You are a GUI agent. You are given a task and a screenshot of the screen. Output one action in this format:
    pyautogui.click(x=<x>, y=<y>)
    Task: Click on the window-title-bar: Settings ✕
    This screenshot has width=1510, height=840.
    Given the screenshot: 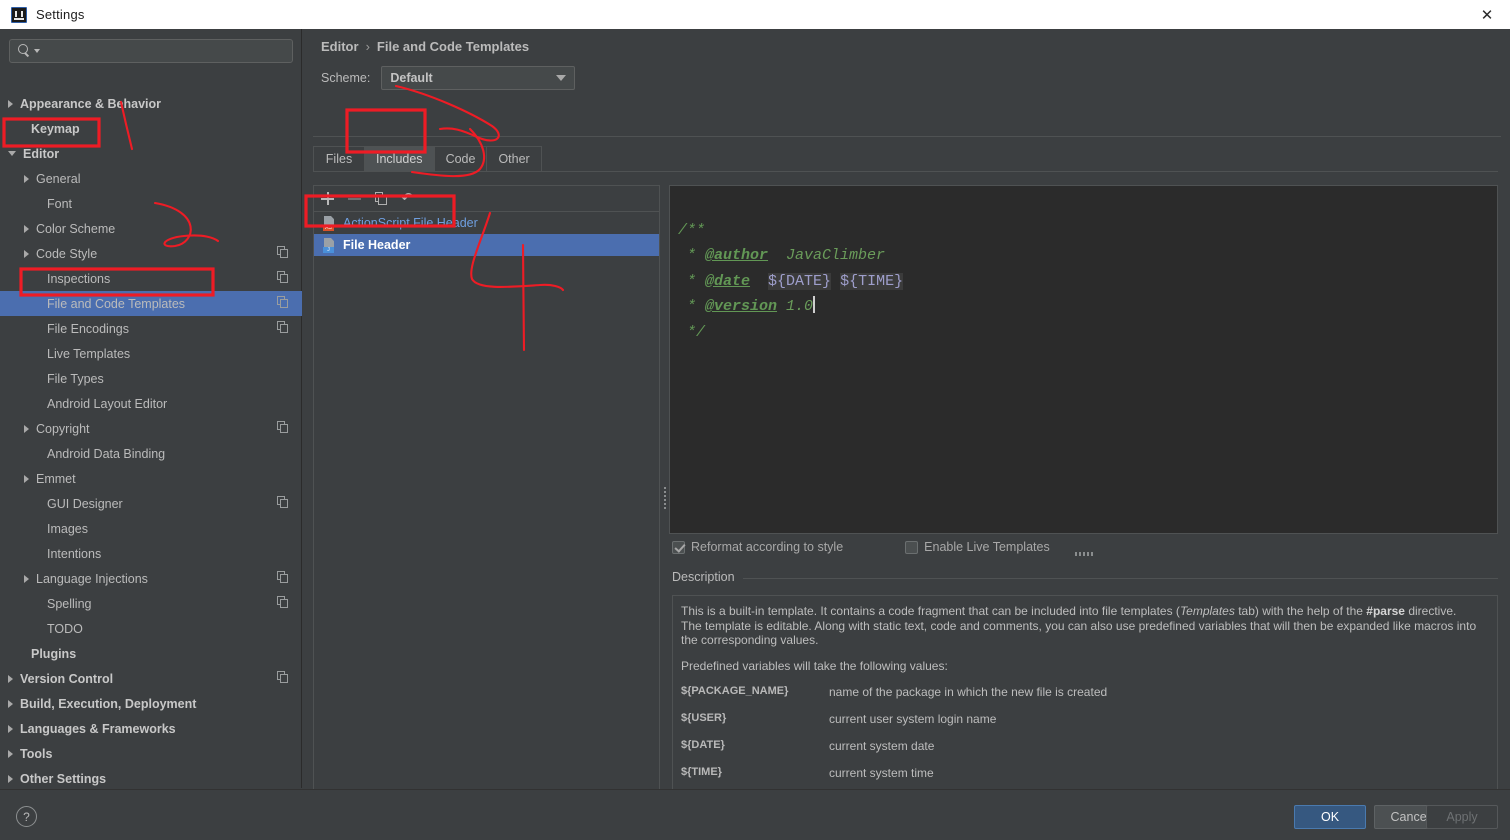 What is the action you would take?
    pyautogui.click(x=755, y=14)
    